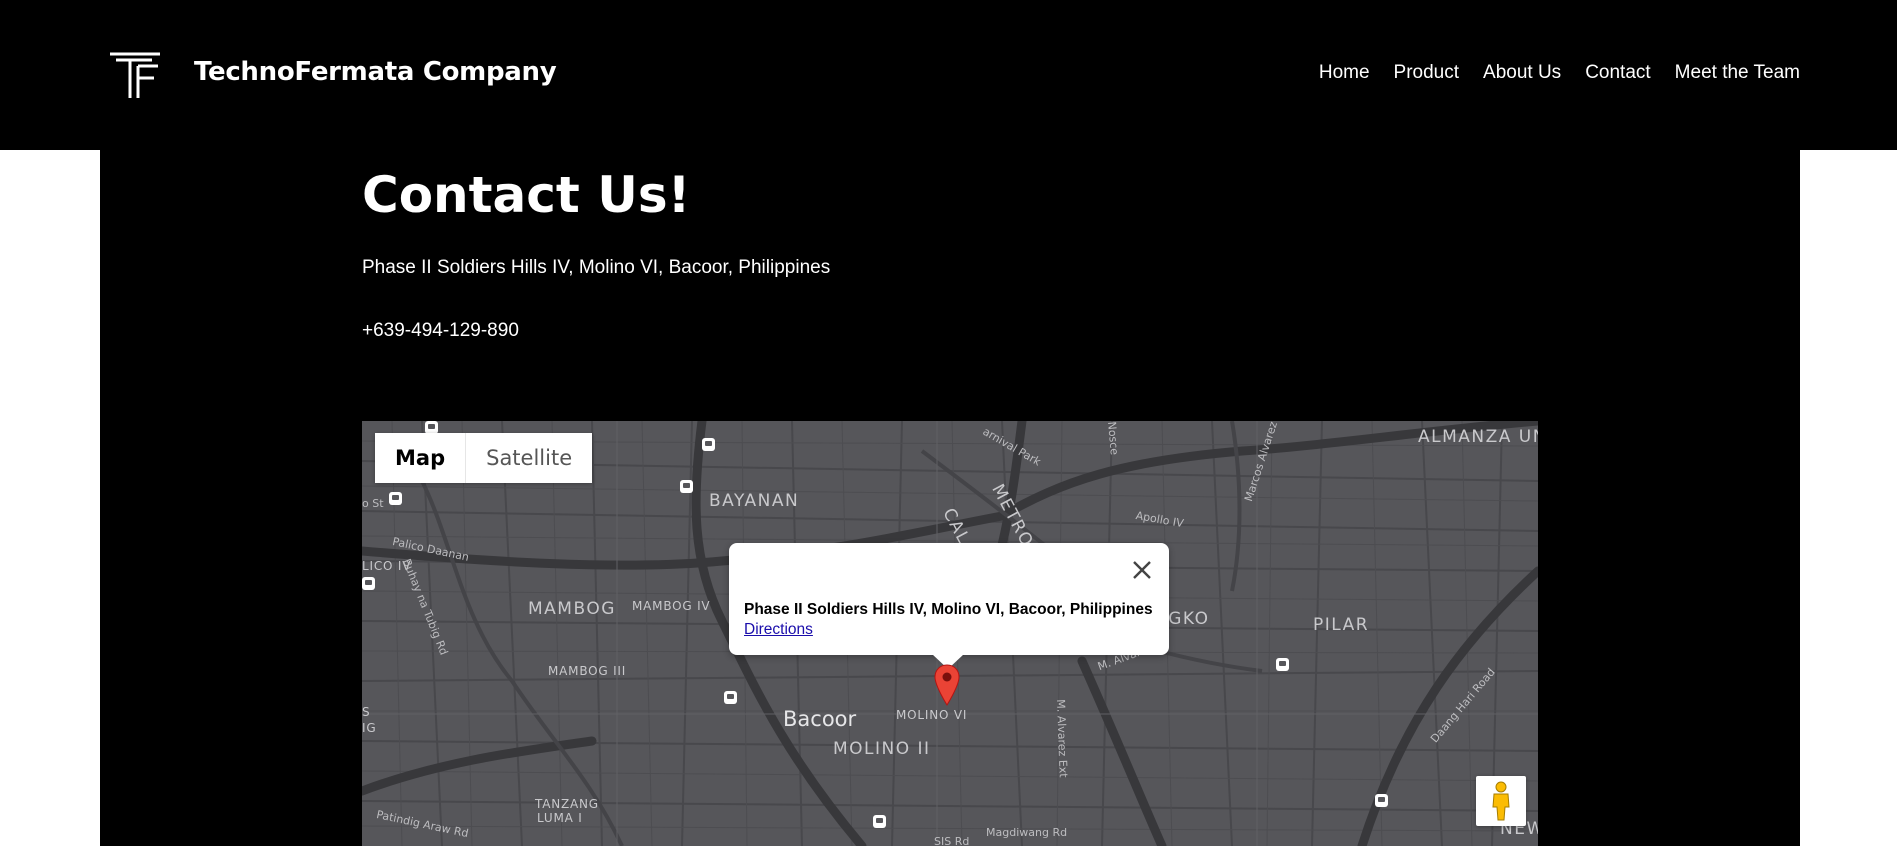  What do you see at coordinates (1737, 73) in the screenshot?
I see `nav-meet-the-team: Meet the Team` at bounding box center [1737, 73].